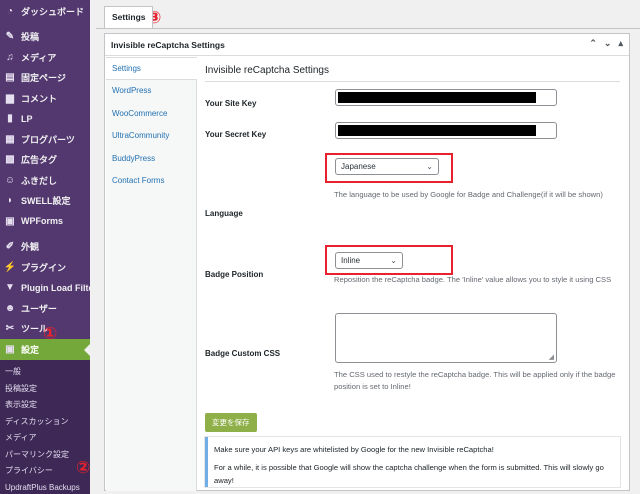 Image resolution: width=640 pixels, height=494 pixels. What do you see at coordinates (10, 78) in the screenshot?
I see `page-icon: ▤` at bounding box center [10, 78].